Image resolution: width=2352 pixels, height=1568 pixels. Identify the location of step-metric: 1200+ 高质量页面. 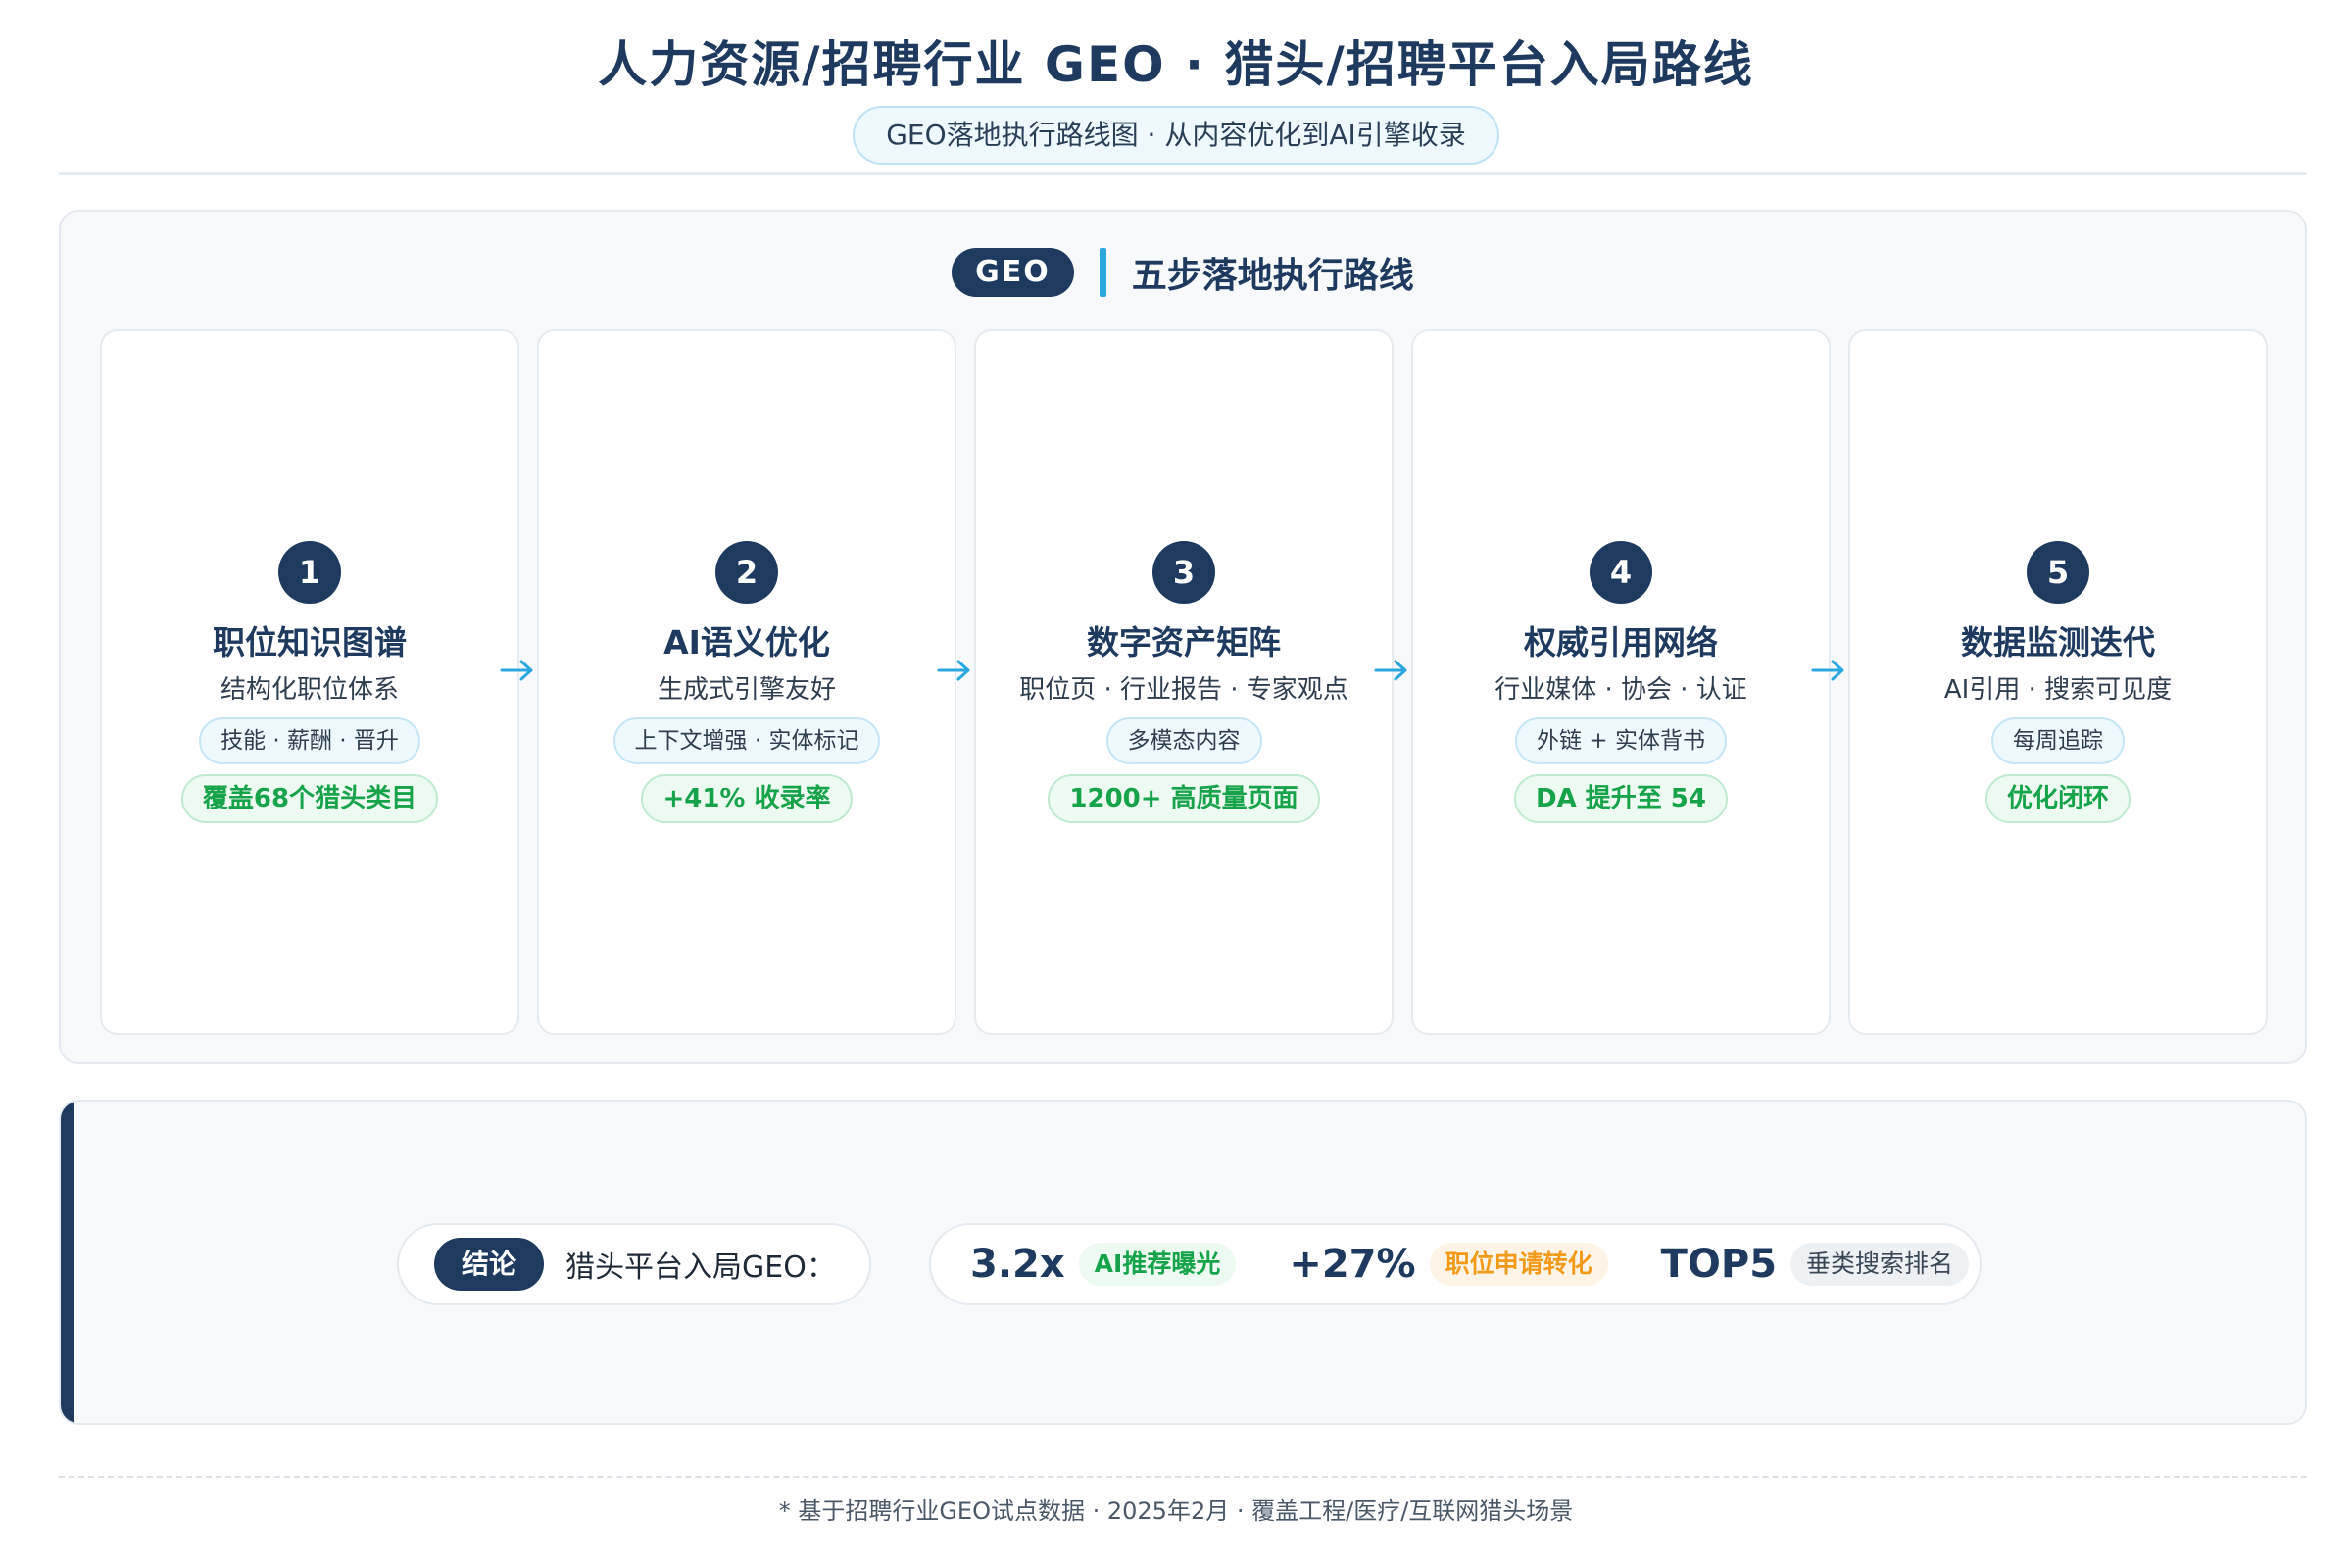
(1184, 798).